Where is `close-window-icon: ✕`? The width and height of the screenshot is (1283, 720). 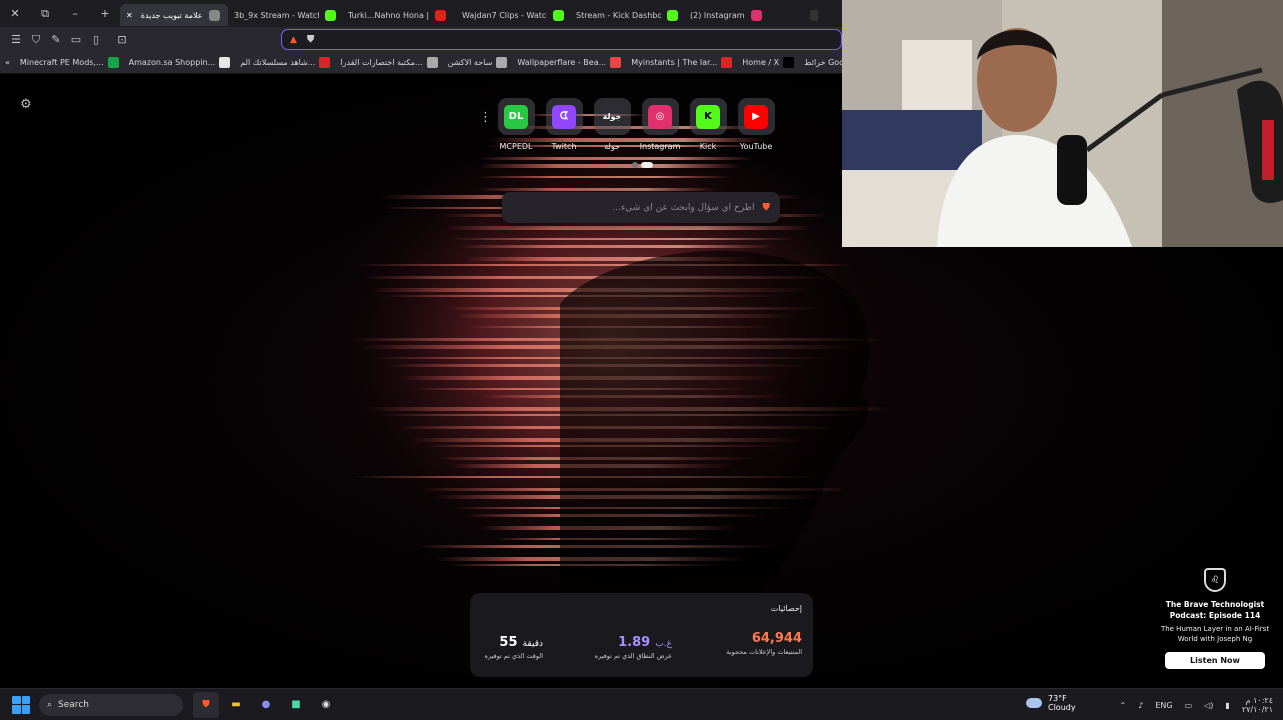 close-window-icon: ✕ is located at coordinates (15, 13).